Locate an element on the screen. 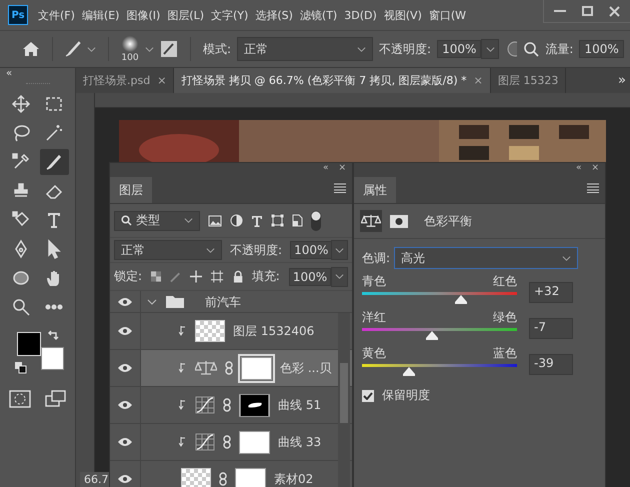 The height and width of the screenshot is (487, 630). menu-item: 视图(V) is located at coordinates (403, 15).